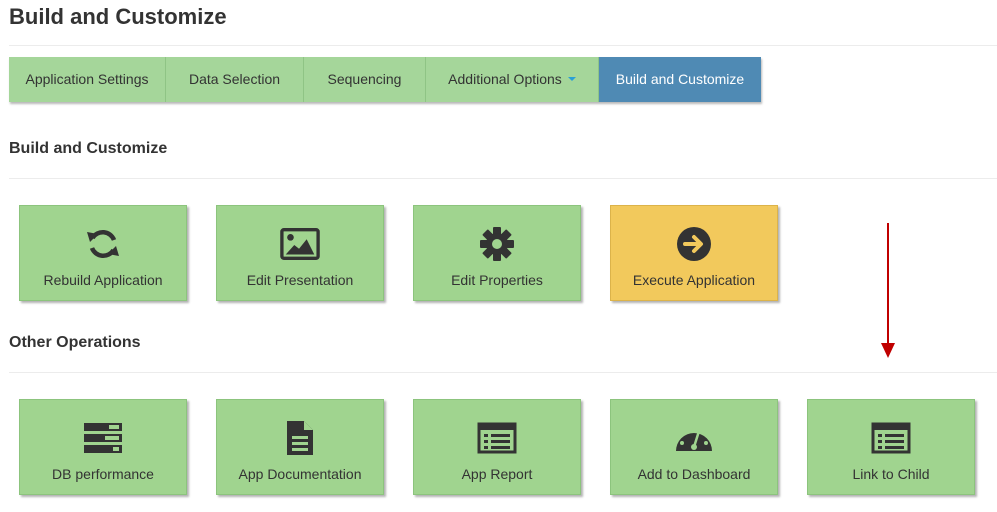 Image resolution: width=997 pixels, height=512 pixels. Describe the element at coordinates (300, 244) in the screenshot. I see `image-icon` at that location.